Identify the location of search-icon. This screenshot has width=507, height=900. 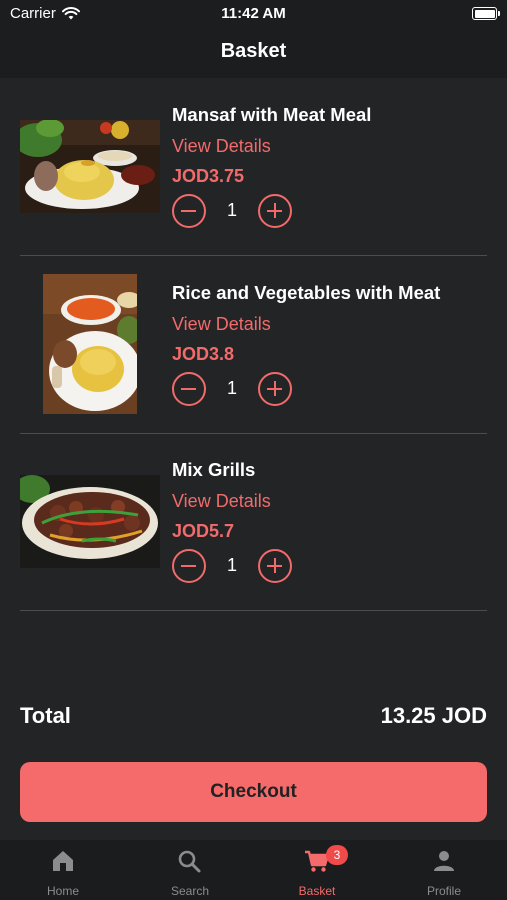
(189, 861).